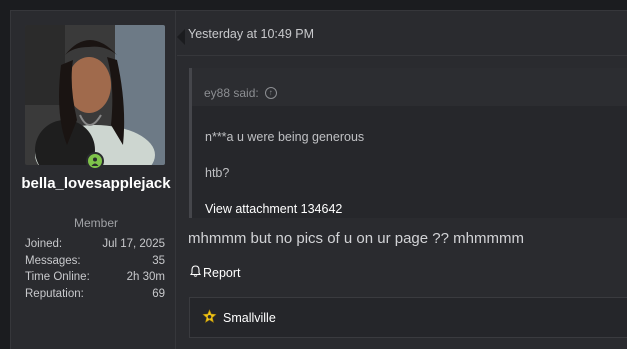 The image size is (627, 349). Describe the element at coordinates (231, 93) in the screenshot. I see `quote-author: ey88 said:` at that location.